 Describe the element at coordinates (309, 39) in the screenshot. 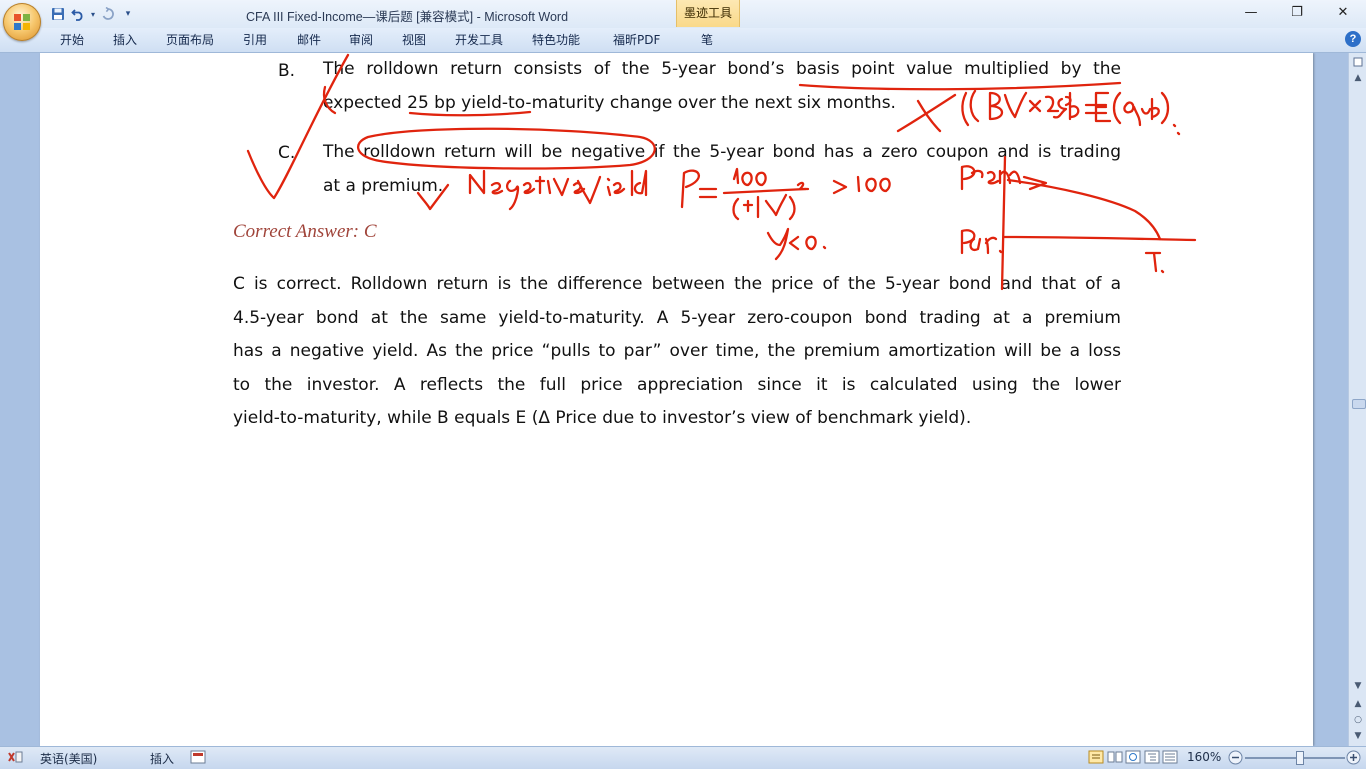

I see `tab-mailings: 邮件` at that location.